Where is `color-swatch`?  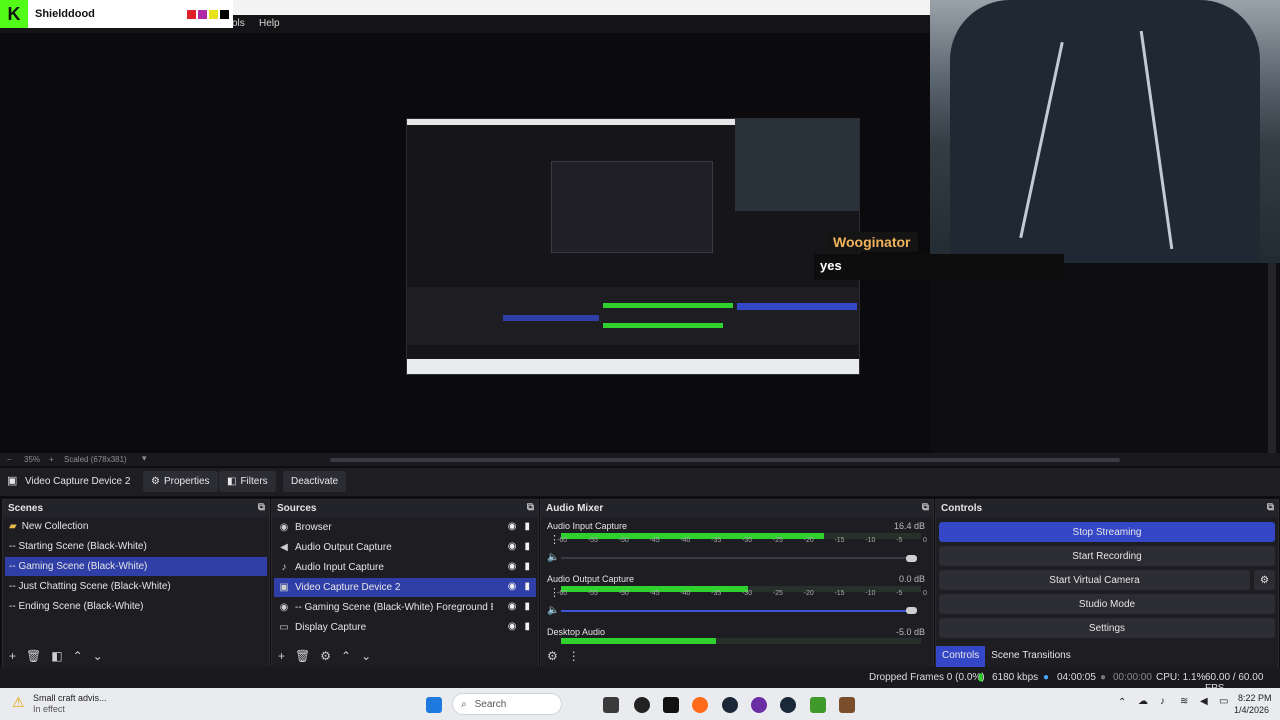
color-swatch is located at coordinates (191, 14).